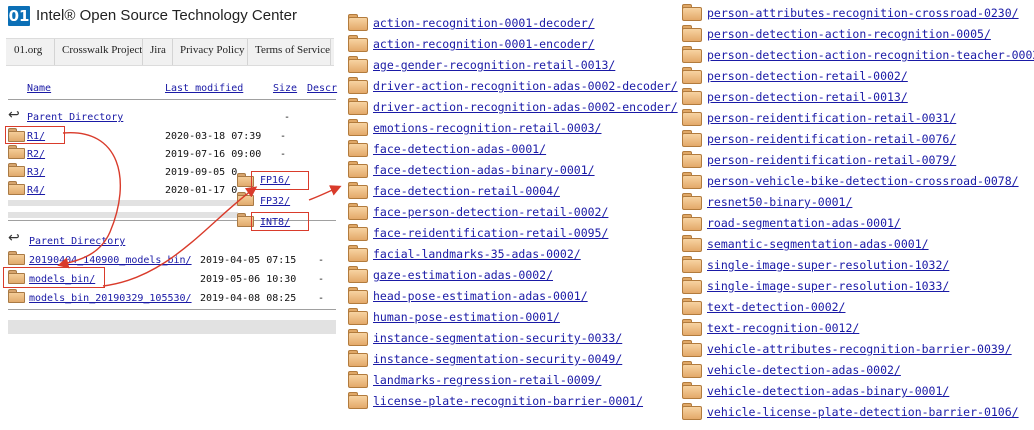 Image resolution: width=1034 pixels, height=430 pixels. What do you see at coordinates (201, 172) in the screenshot?
I see `dir-date-r3: 2019-09-05 0` at bounding box center [201, 172].